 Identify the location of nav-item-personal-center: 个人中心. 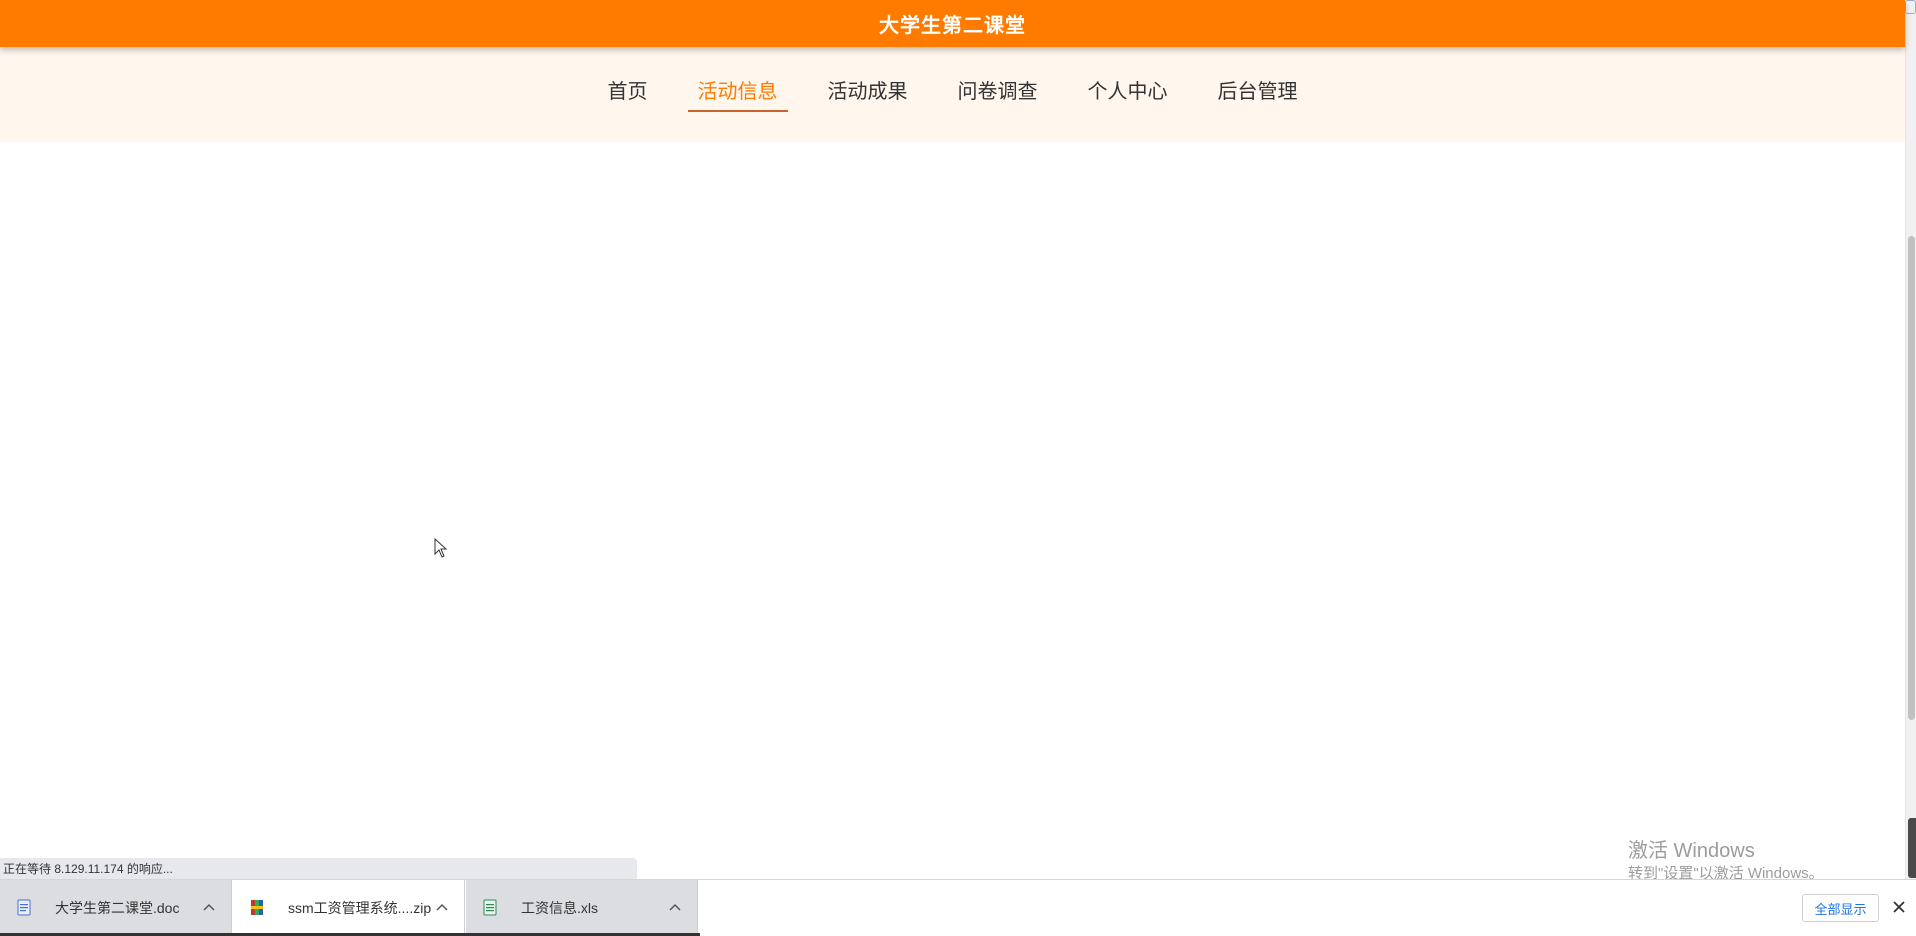
(1128, 95).